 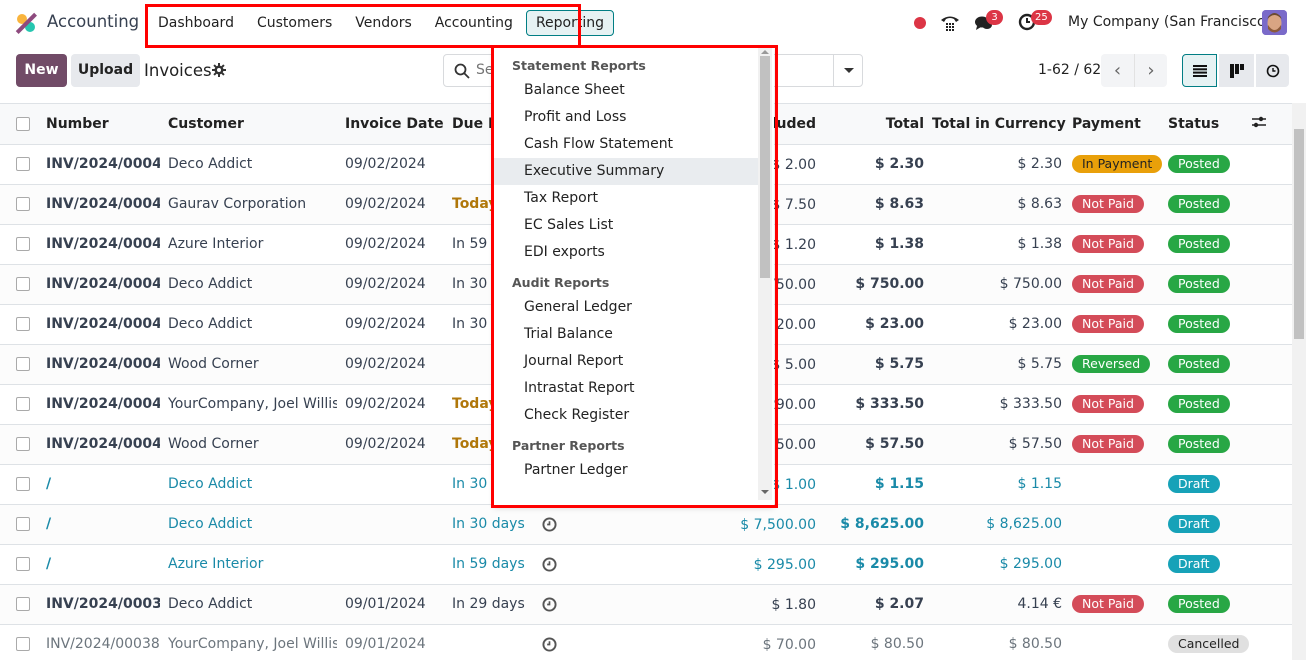 What do you see at coordinates (626, 144) in the screenshot?
I see `dropdown-item-cash-flow-statement: Cash Flow Statement` at bounding box center [626, 144].